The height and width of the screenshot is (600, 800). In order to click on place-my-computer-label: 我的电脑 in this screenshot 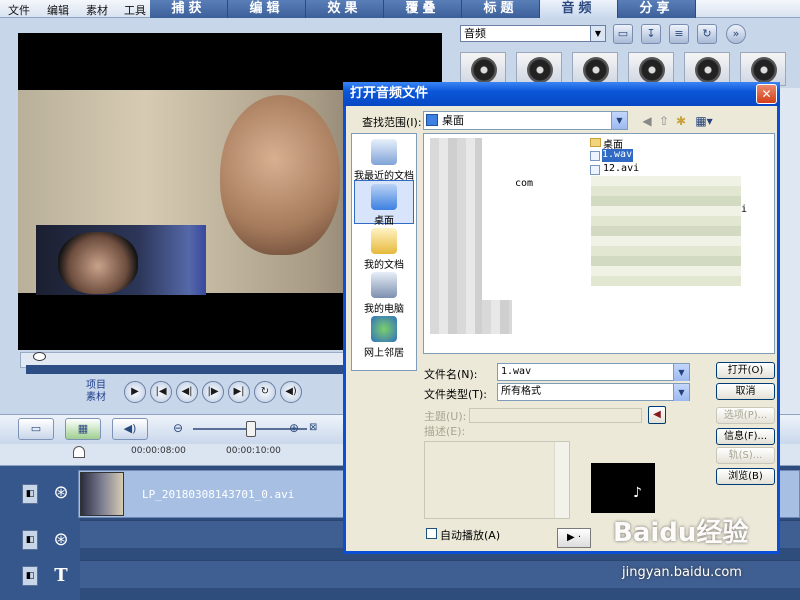, I will do `click(384, 309)`.